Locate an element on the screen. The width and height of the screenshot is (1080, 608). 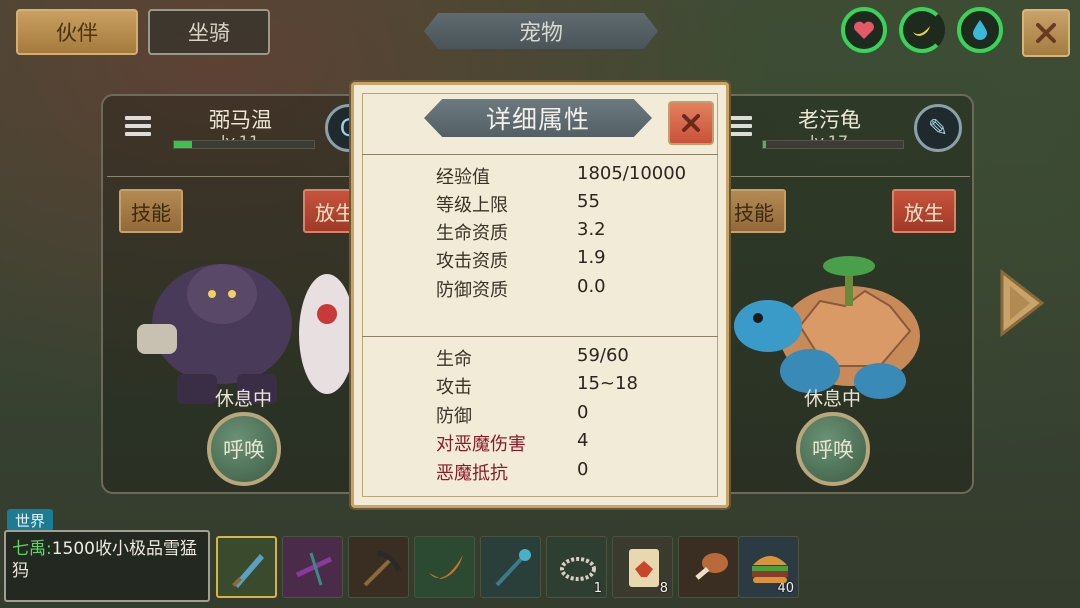
attr-value: 3.2 is located at coordinates (591, 229).